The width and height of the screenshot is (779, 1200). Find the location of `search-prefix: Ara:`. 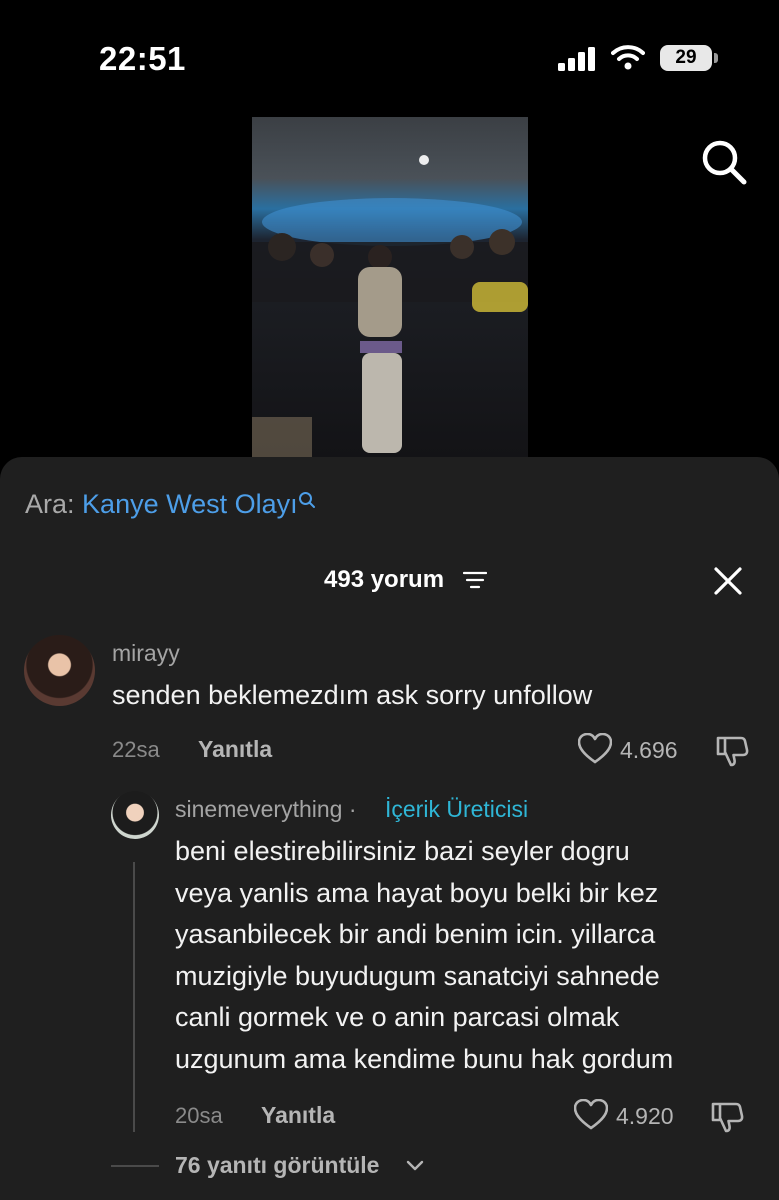

search-prefix: Ara: is located at coordinates (50, 504).